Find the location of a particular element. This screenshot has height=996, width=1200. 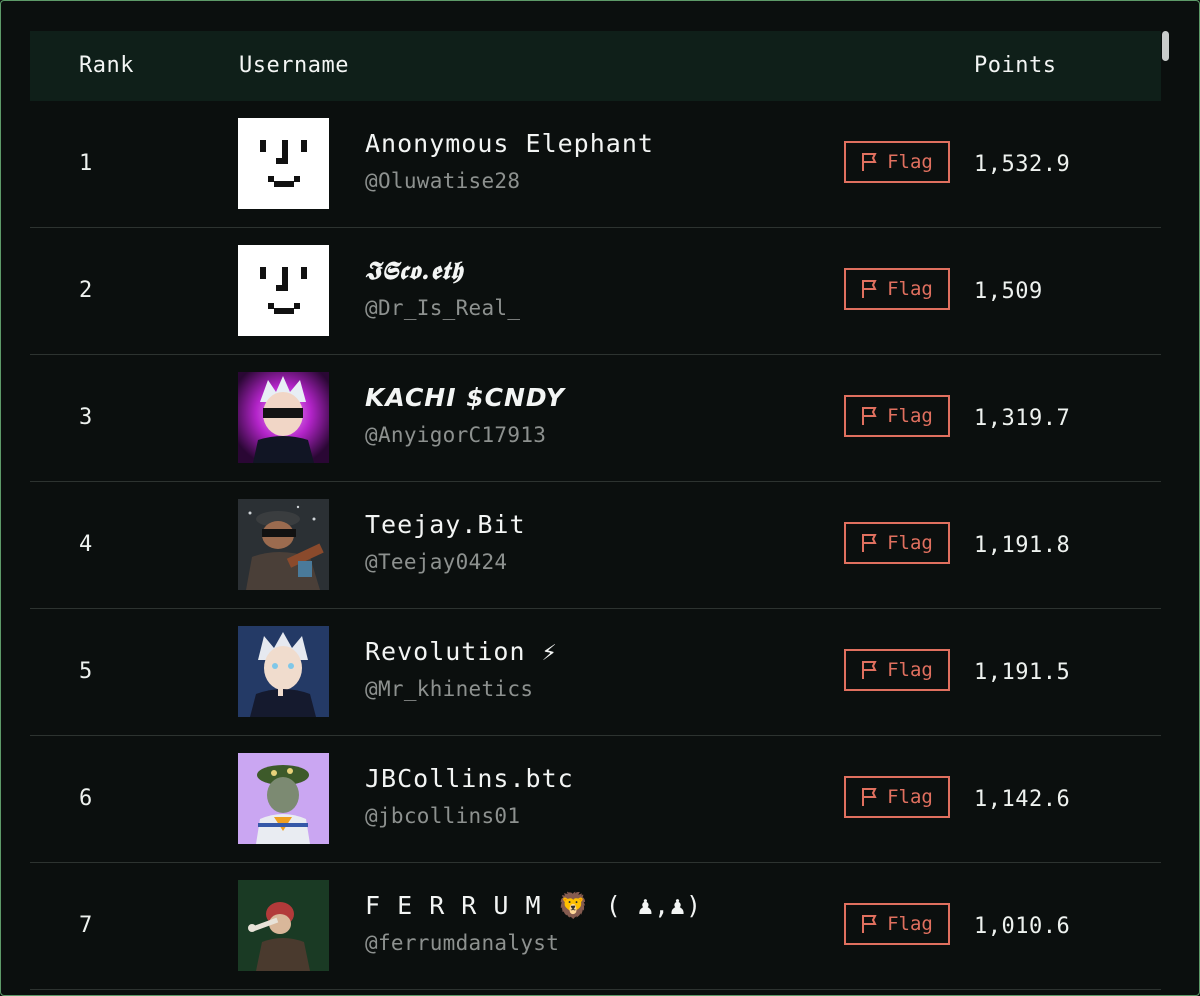

display-name: F E R R U M 🦁 ( ♟,♟) is located at coordinates (534, 905).